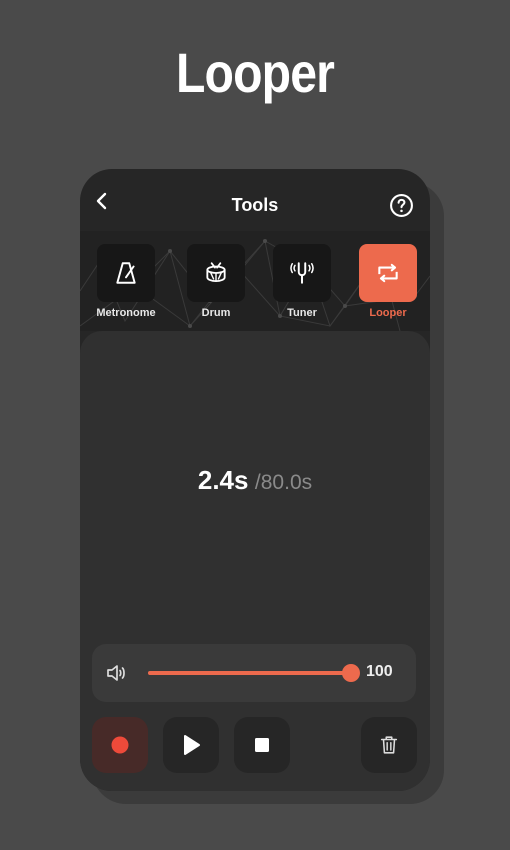 This screenshot has width=510, height=850. I want to click on tuning-fork-icon, so click(302, 273).